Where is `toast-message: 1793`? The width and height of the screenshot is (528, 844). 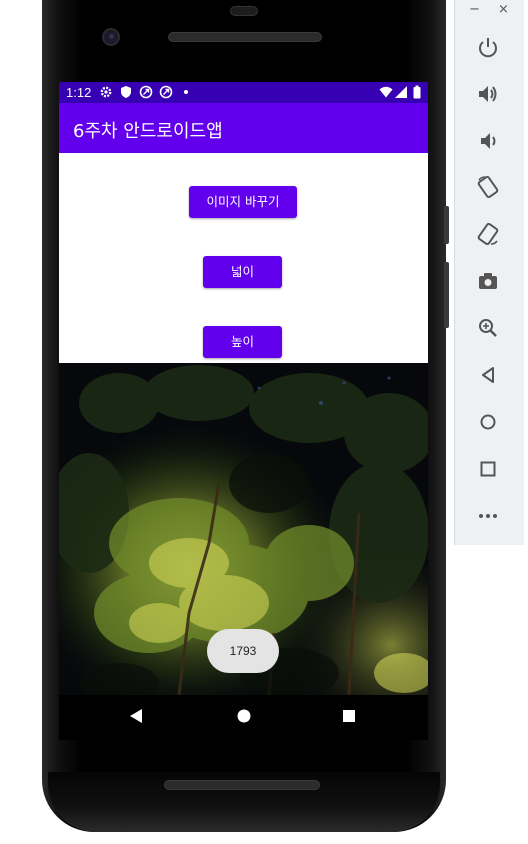 toast-message: 1793 is located at coordinates (243, 651).